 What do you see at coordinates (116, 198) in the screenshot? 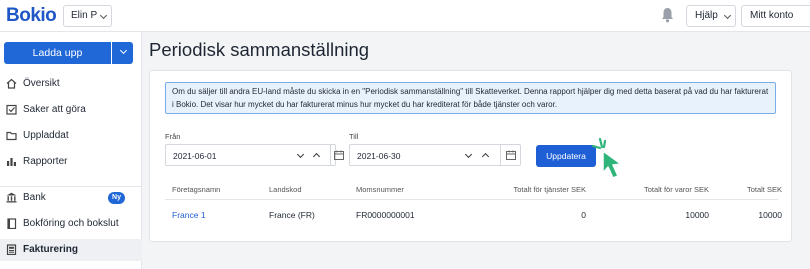
I see `new-badge: Ny` at bounding box center [116, 198].